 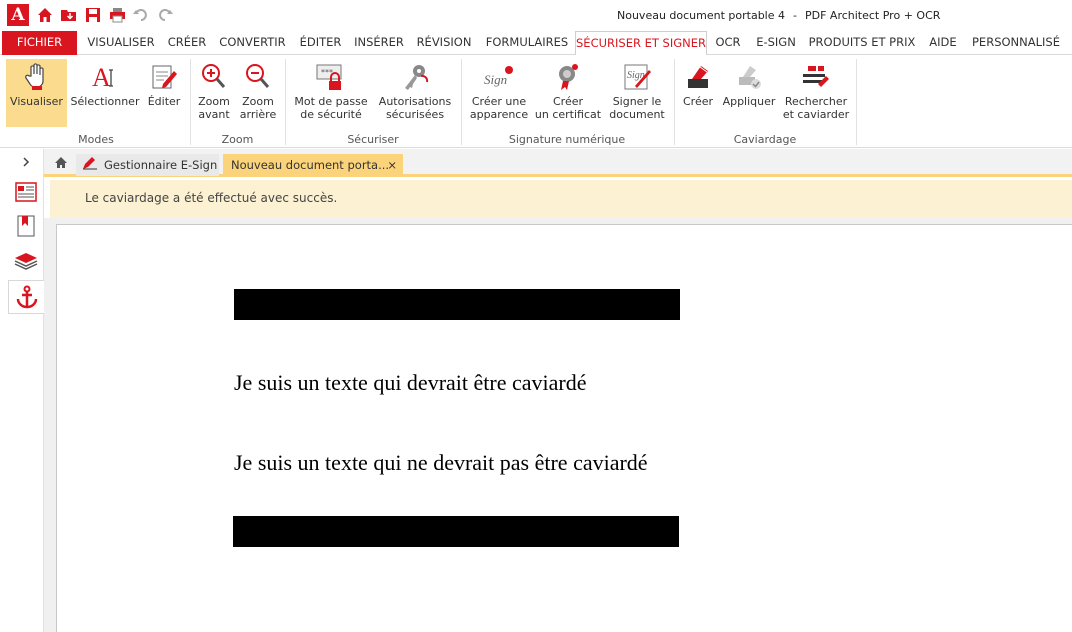 What do you see at coordinates (862, 43) in the screenshot?
I see `tab-produits-et-prix: PRODUITS ET PRIX` at bounding box center [862, 43].